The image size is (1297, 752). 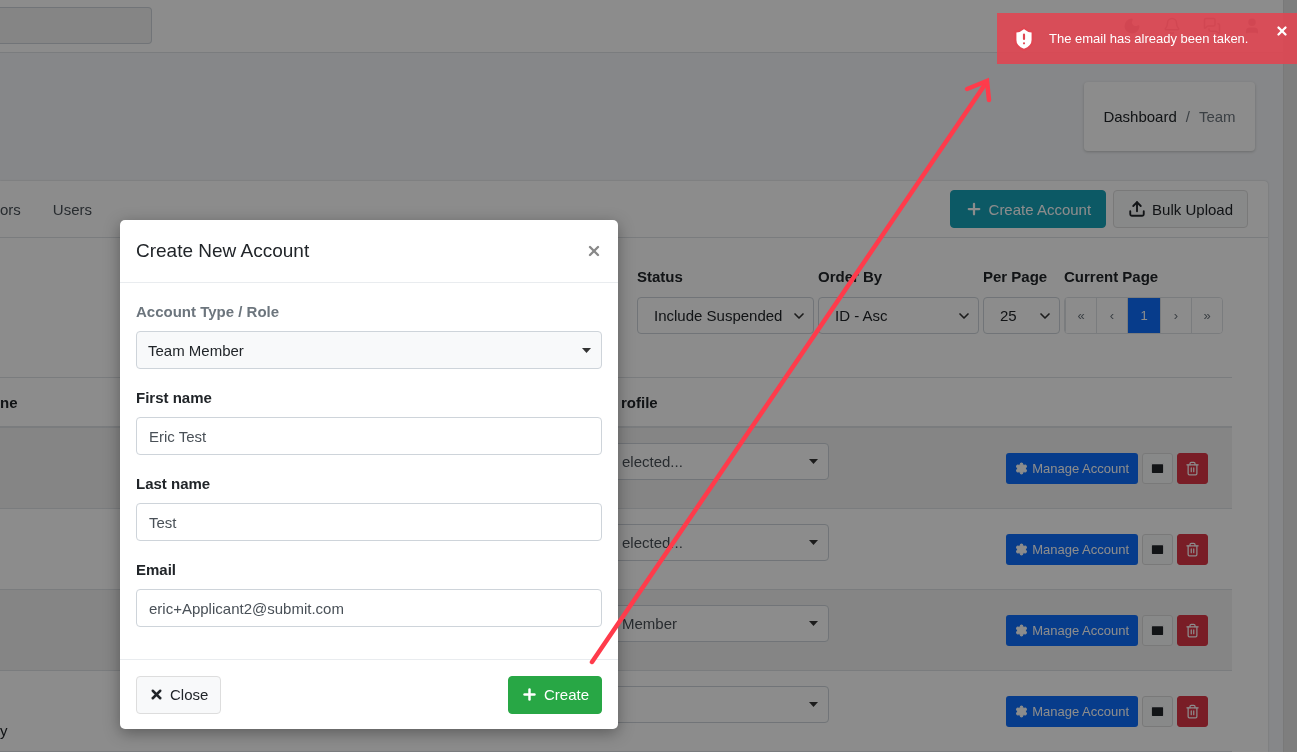 What do you see at coordinates (660, 276) in the screenshot?
I see `filter-label: Status` at bounding box center [660, 276].